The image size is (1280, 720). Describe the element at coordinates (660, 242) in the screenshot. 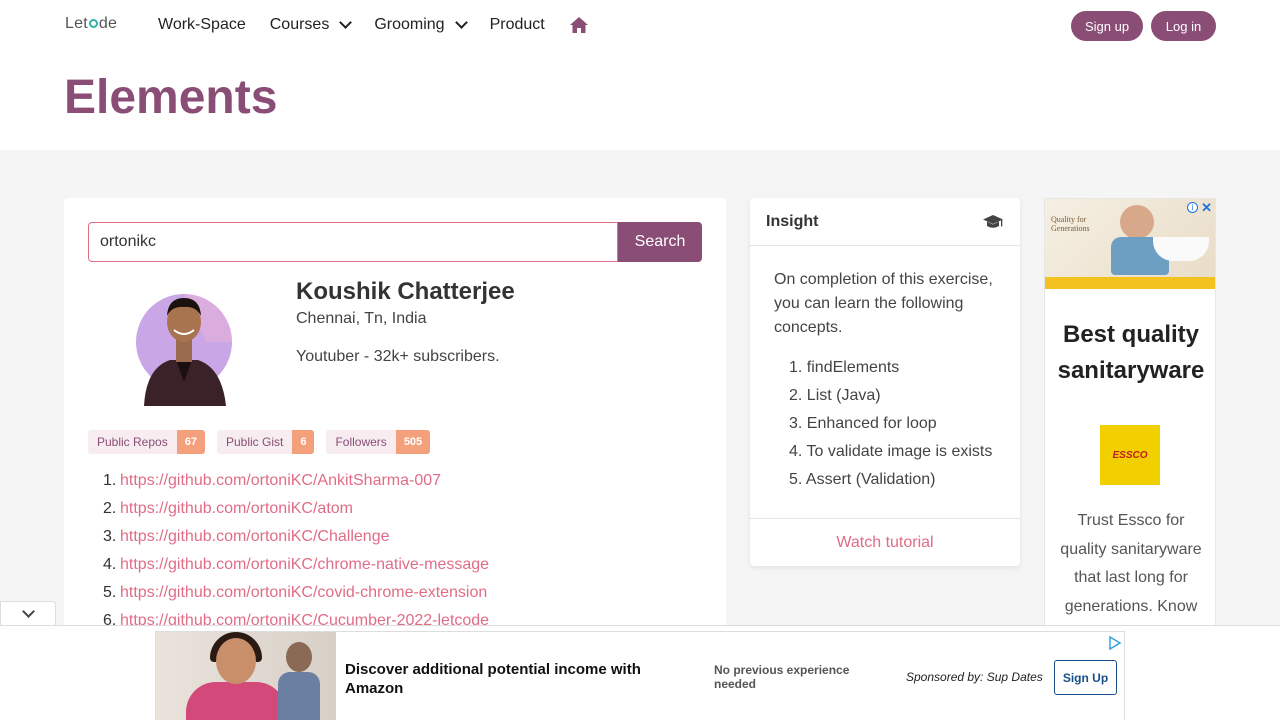

I see `search-button: Search` at that location.